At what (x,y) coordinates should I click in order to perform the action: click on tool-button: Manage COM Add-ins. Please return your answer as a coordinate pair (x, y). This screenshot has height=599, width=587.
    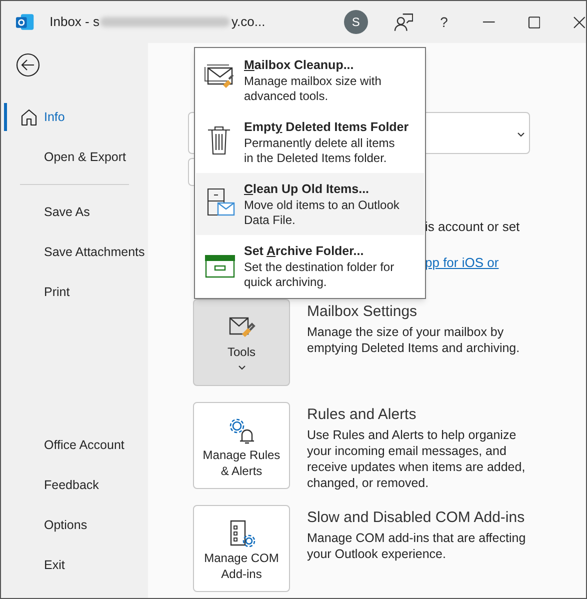
    Looking at the image, I should click on (241, 548).